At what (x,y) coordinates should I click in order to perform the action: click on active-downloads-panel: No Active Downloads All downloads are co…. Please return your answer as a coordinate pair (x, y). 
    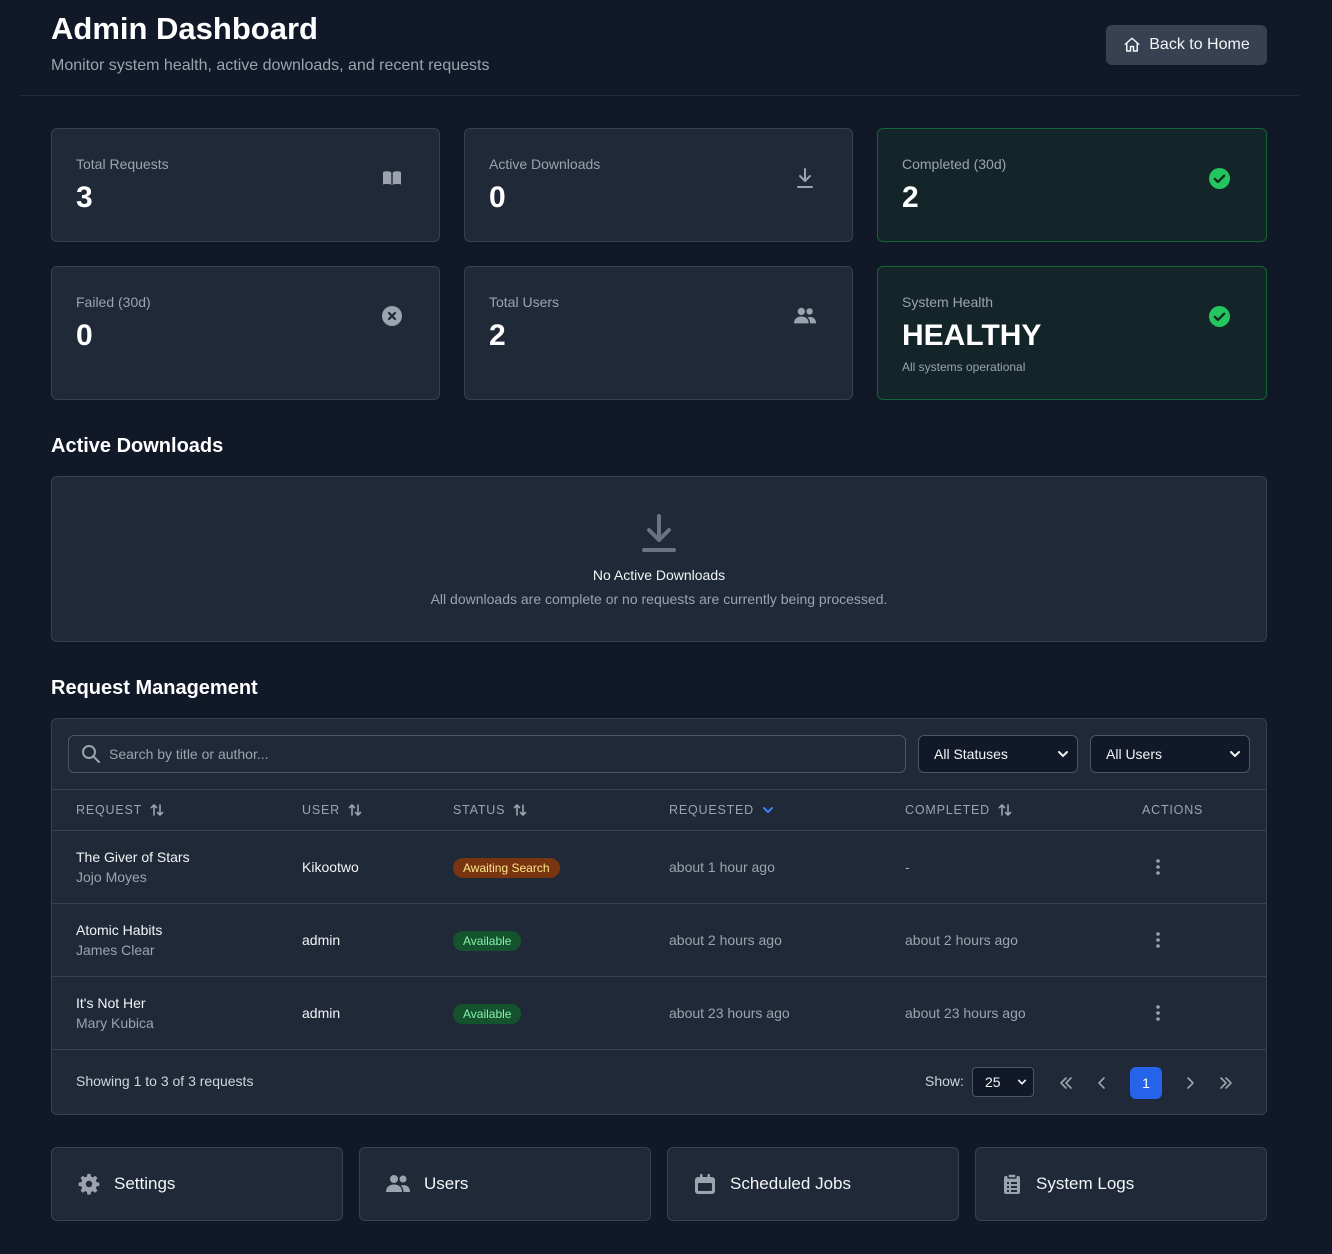
    Looking at the image, I should click on (659, 559).